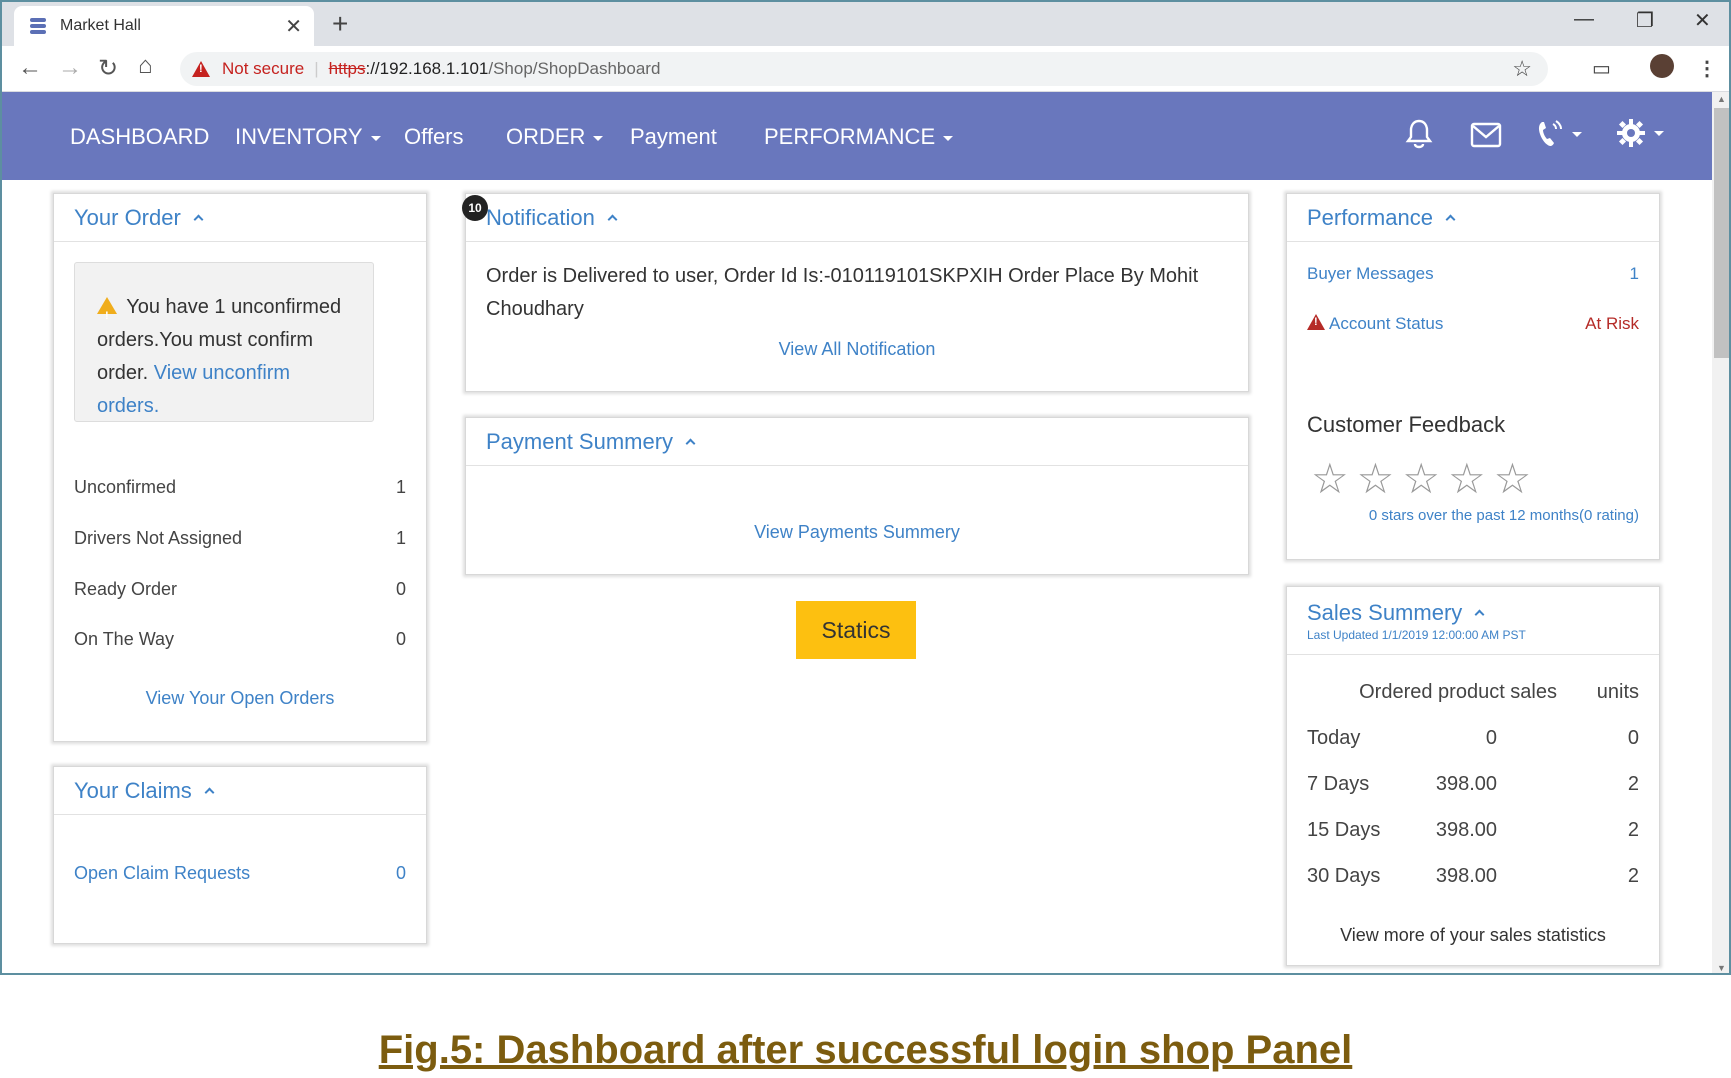 Image resolution: width=1731 pixels, height=1078 pixels. I want to click on payment-summary-panel: Payment Summery View Payments Summery, so click(857, 496).